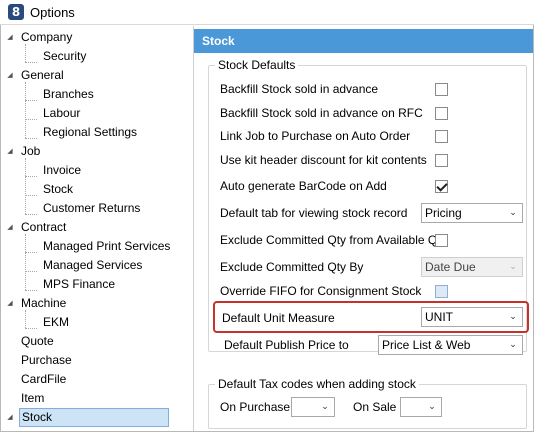 Image resolution: width=534 pixels, height=432 pixels. What do you see at coordinates (46, 360) in the screenshot?
I see `tree-item-label: Purchase` at bounding box center [46, 360].